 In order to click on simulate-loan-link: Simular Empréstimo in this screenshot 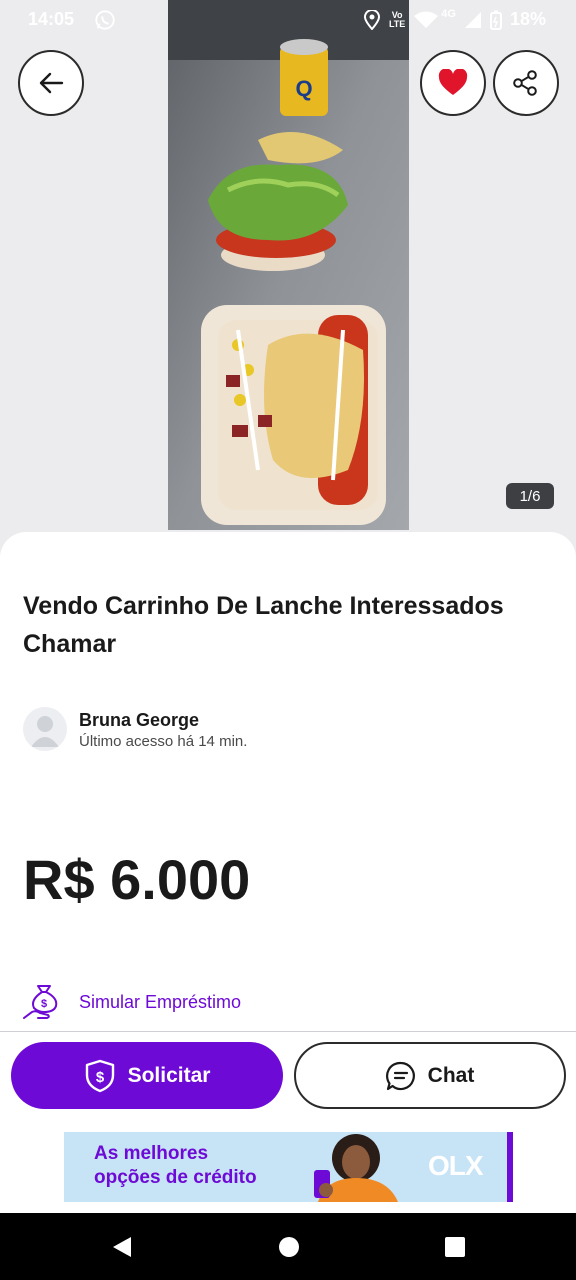, I will do `click(160, 1002)`.